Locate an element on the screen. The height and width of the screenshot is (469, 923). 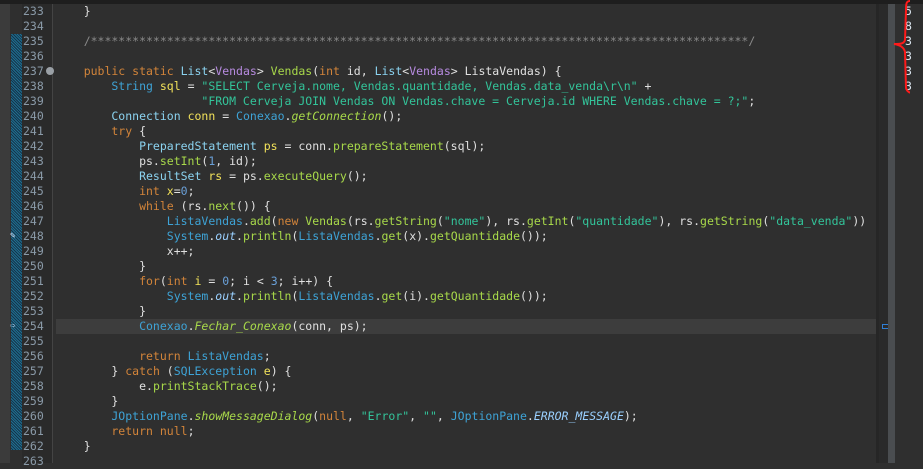
line-number: 253 is located at coordinates (37, 311).